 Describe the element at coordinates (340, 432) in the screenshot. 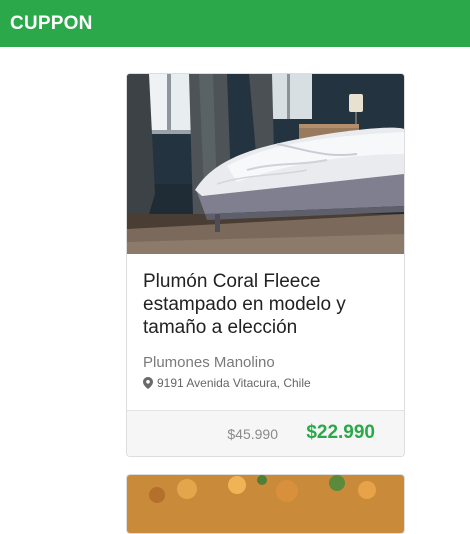

I see `sale-price: $22.990` at that location.